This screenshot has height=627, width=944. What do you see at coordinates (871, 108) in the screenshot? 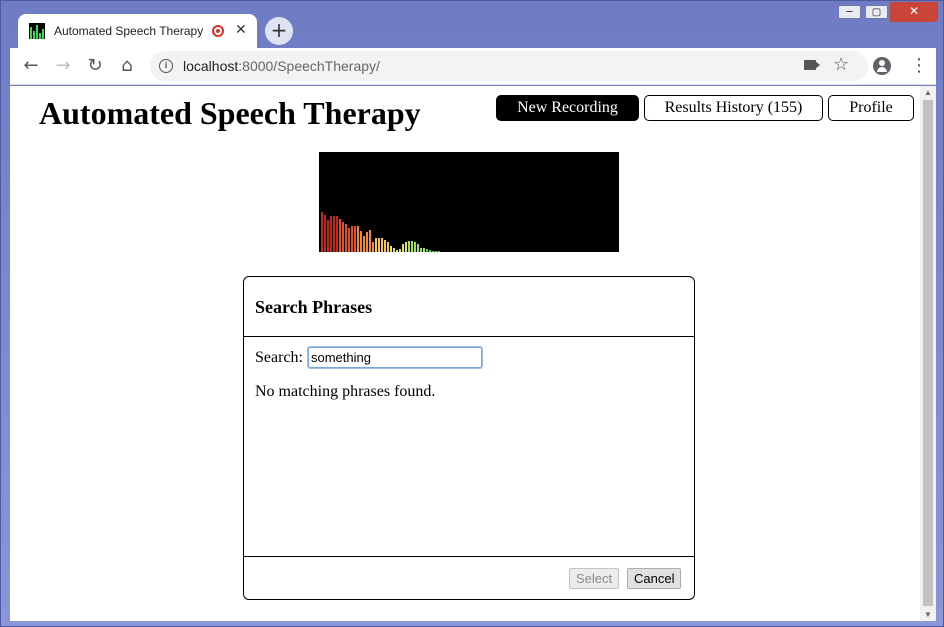
I see `profile-button: Profile` at bounding box center [871, 108].